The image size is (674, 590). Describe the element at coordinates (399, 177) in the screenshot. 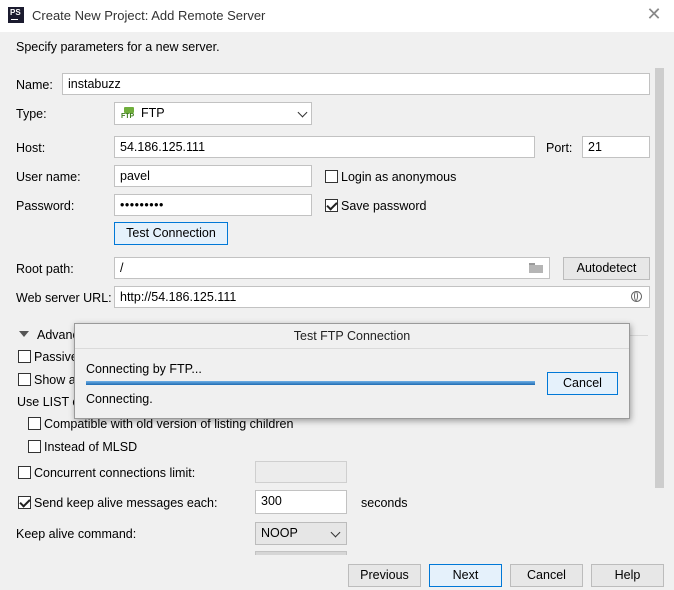

I see `anonymous-label: Login as anonymous` at that location.